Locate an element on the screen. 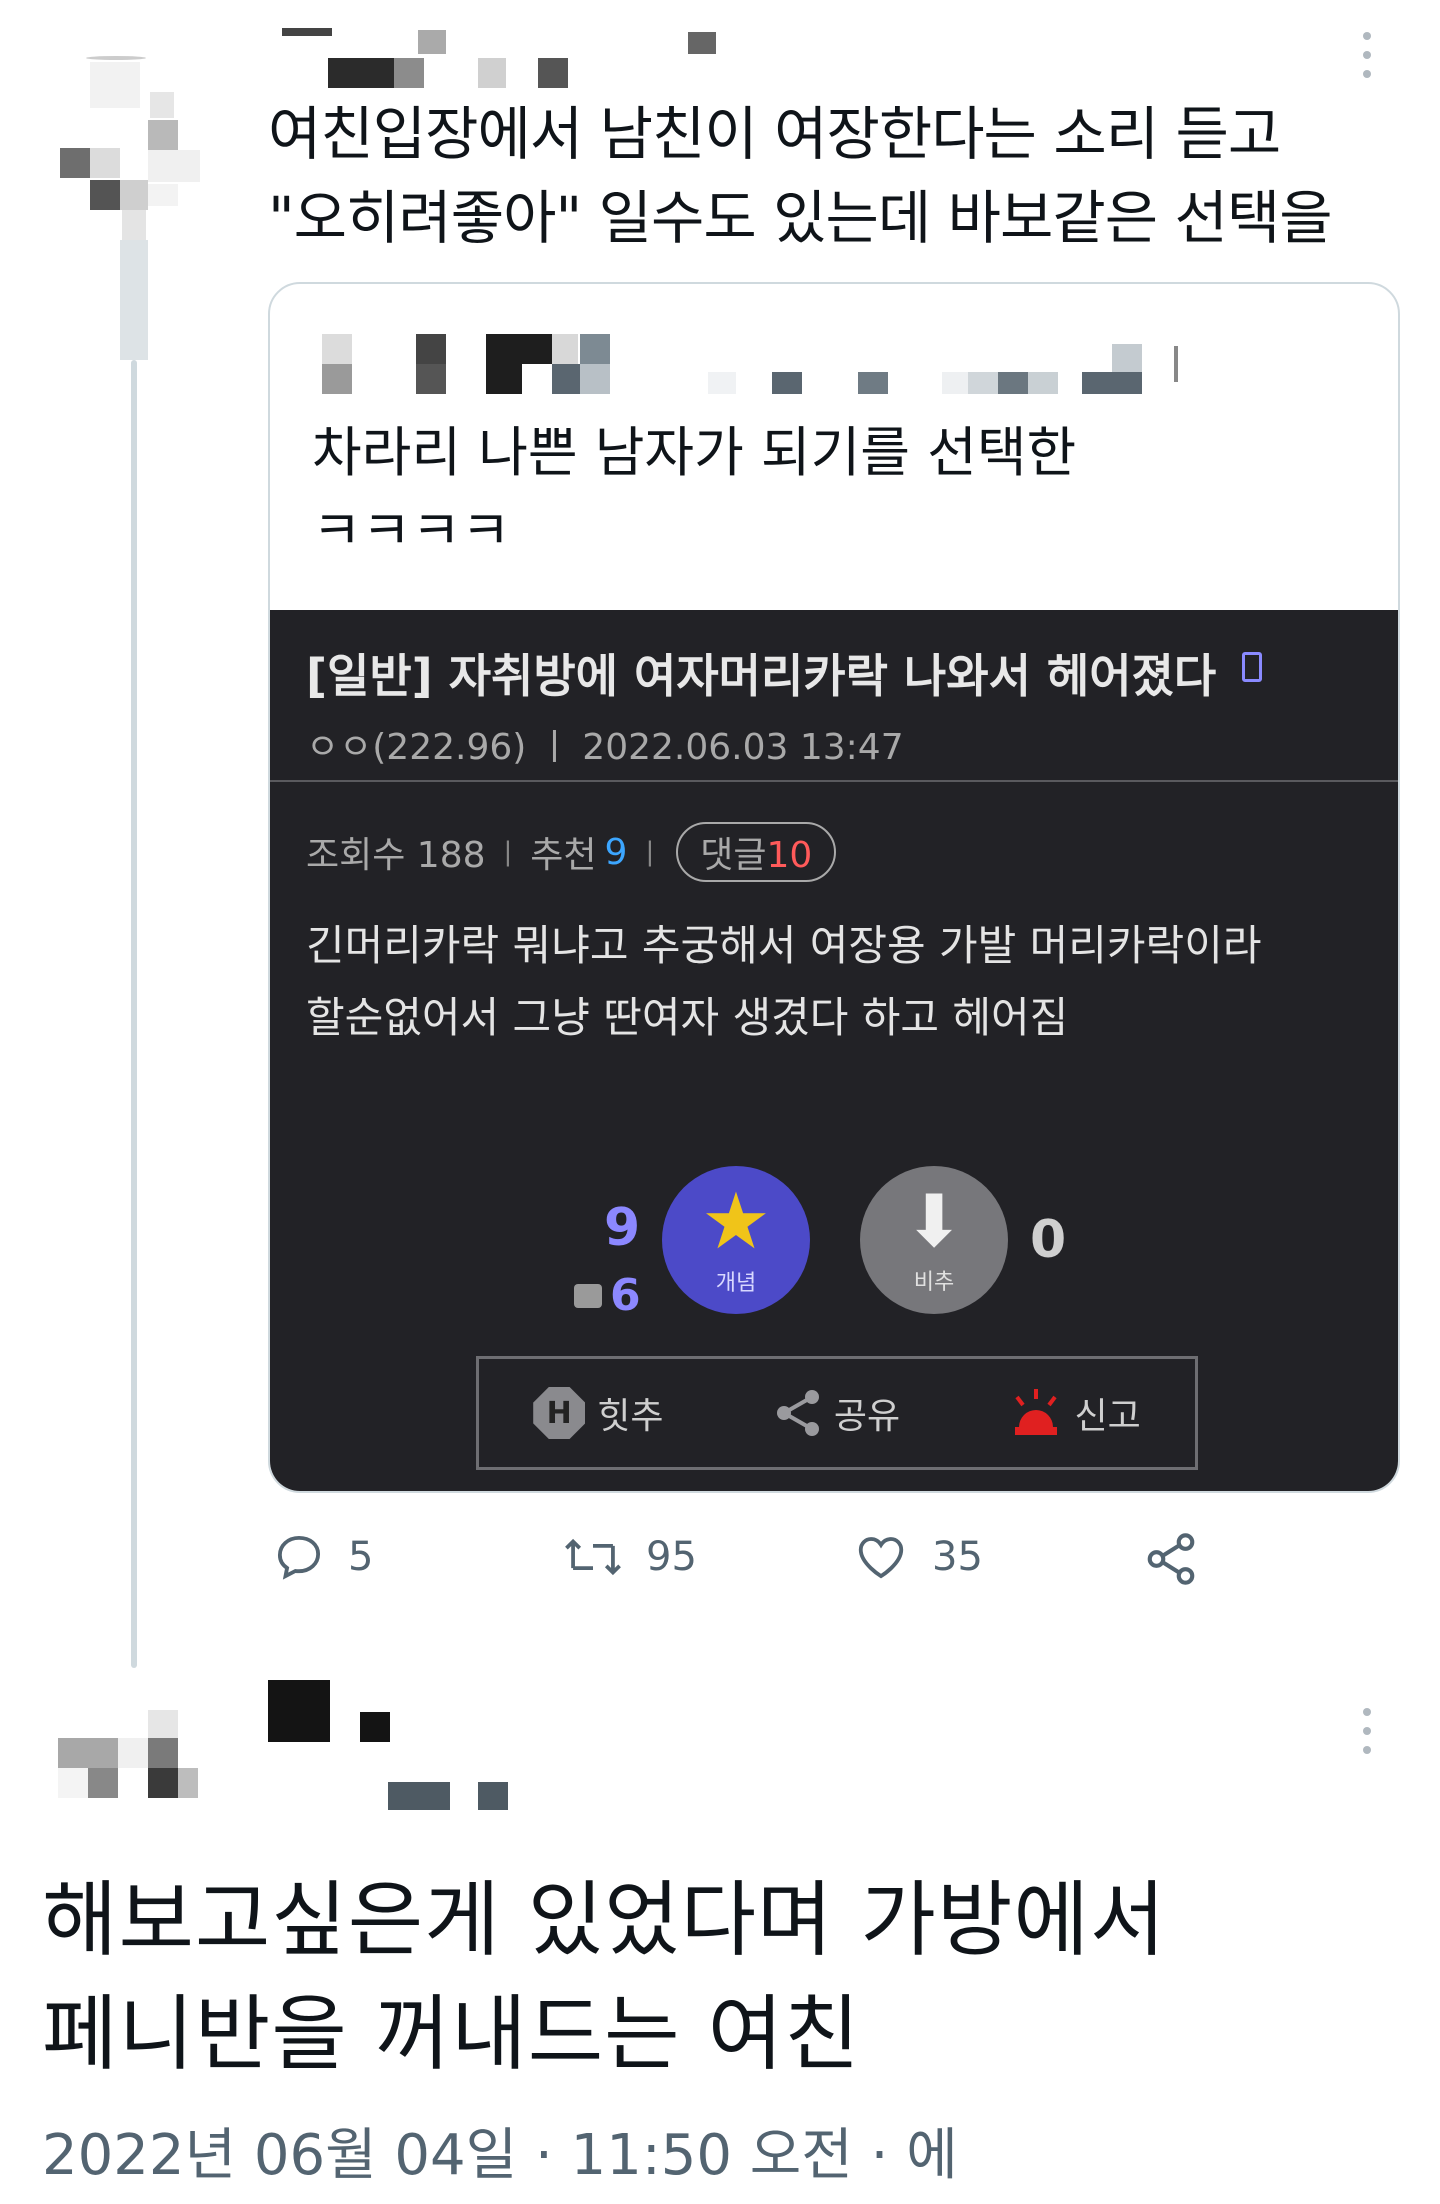 The image size is (1440, 2204). reply-text-line2: "오히려좋아" 일수도 있는데 바보같은 선택을 is located at coordinates (800, 218).